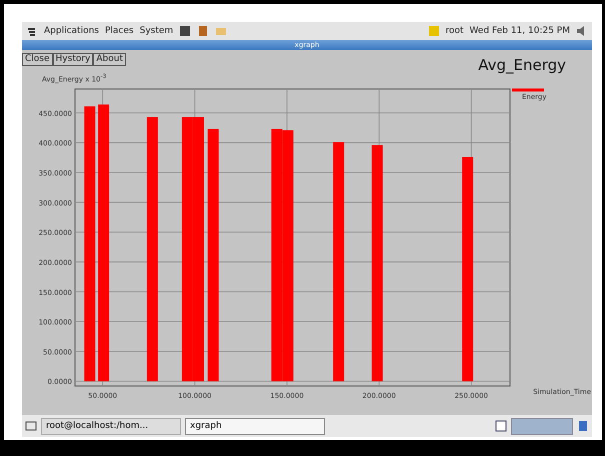 This screenshot has height=456, width=605. What do you see at coordinates (455, 31) in the screenshot?
I see `user-name: root` at bounding box center [455, 31].